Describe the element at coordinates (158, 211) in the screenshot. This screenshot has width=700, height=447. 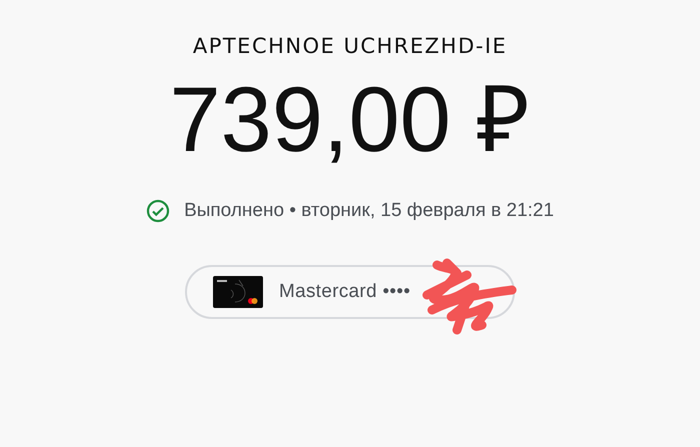
I see `check-circle-icon` at that location.